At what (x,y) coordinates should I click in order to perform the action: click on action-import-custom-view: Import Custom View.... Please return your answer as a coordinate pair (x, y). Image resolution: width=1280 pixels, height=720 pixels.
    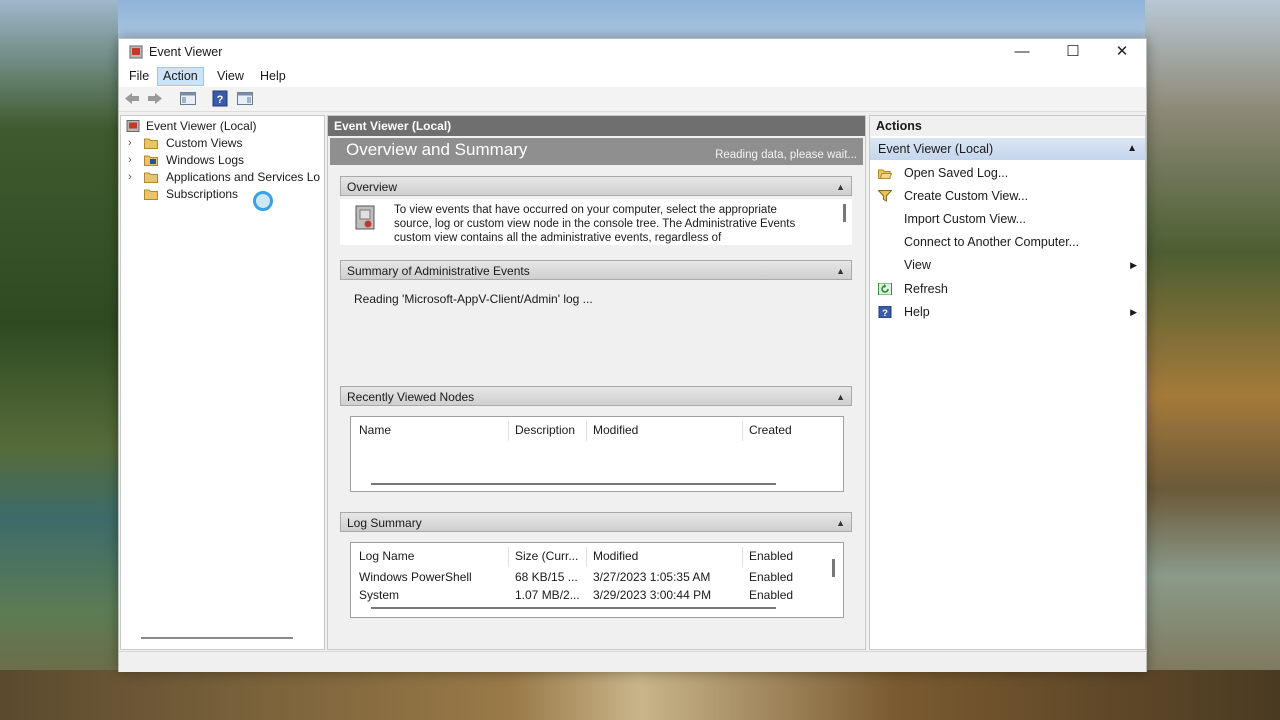
    Looking at the image, I should click on (1007, 219).